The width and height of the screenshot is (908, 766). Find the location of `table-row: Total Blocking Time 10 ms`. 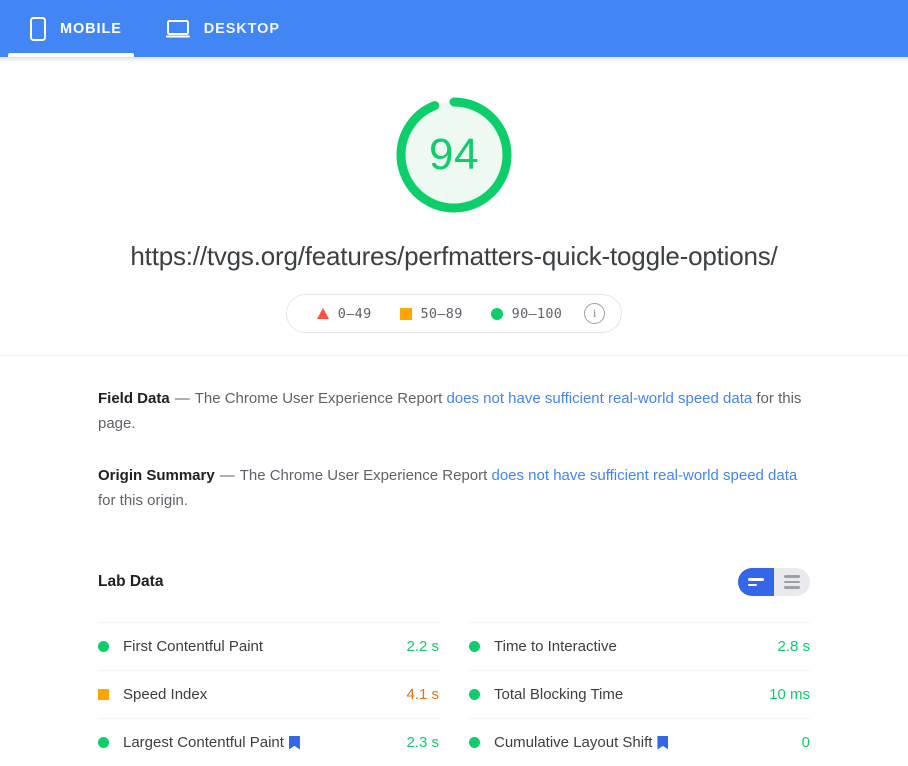

table-row: Total Blocking Time 10 ms is located at coordinates (639, 694).